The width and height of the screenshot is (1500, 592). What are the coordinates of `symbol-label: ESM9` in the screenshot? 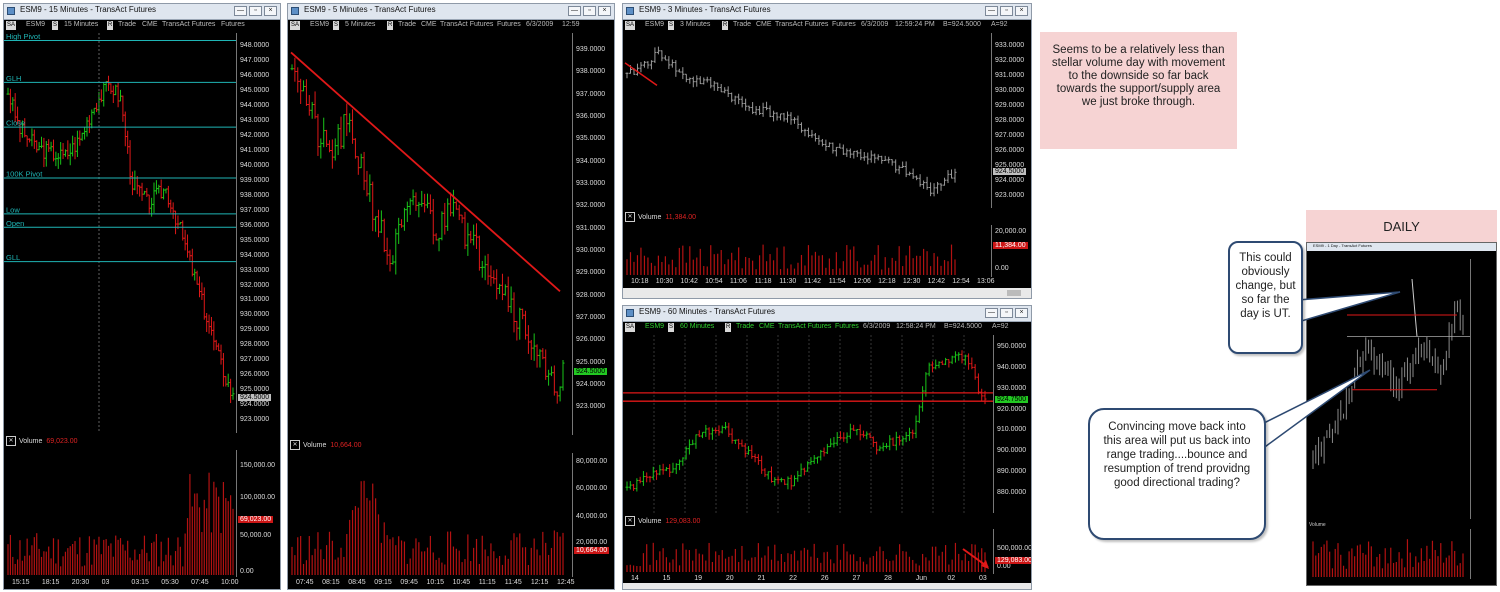 It's located at (655, 326).